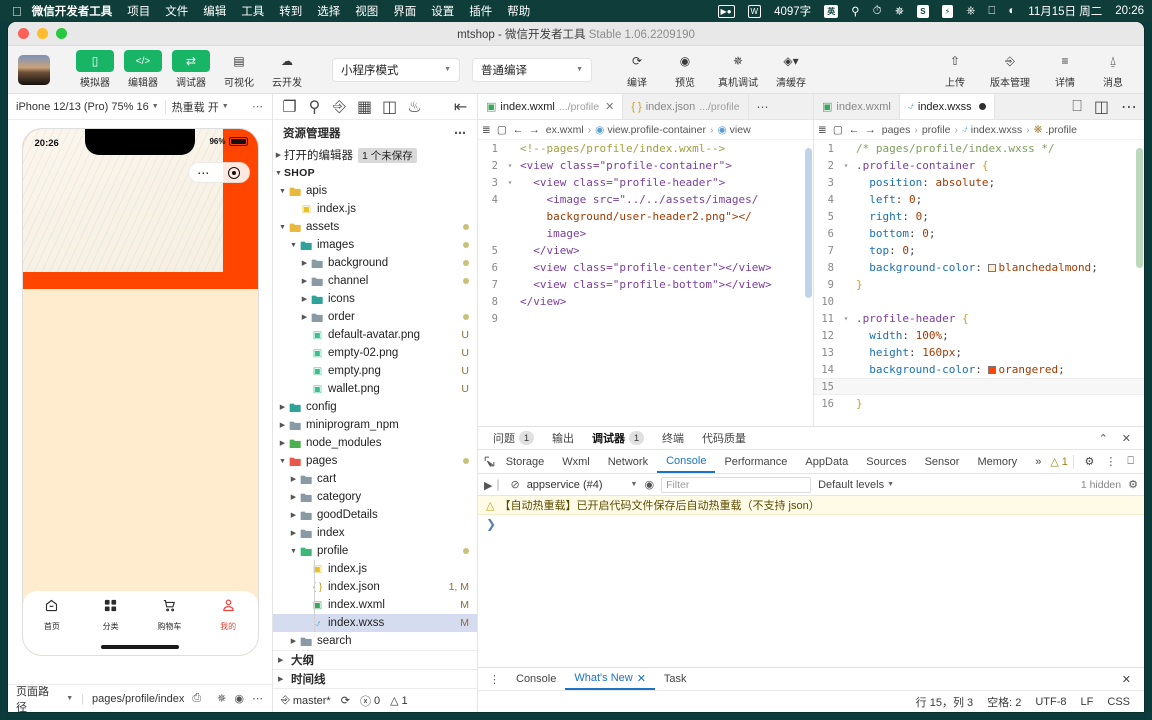 The image size is (1152, 720). I want to click on sogou-input-icon: S, so click(923, 11).